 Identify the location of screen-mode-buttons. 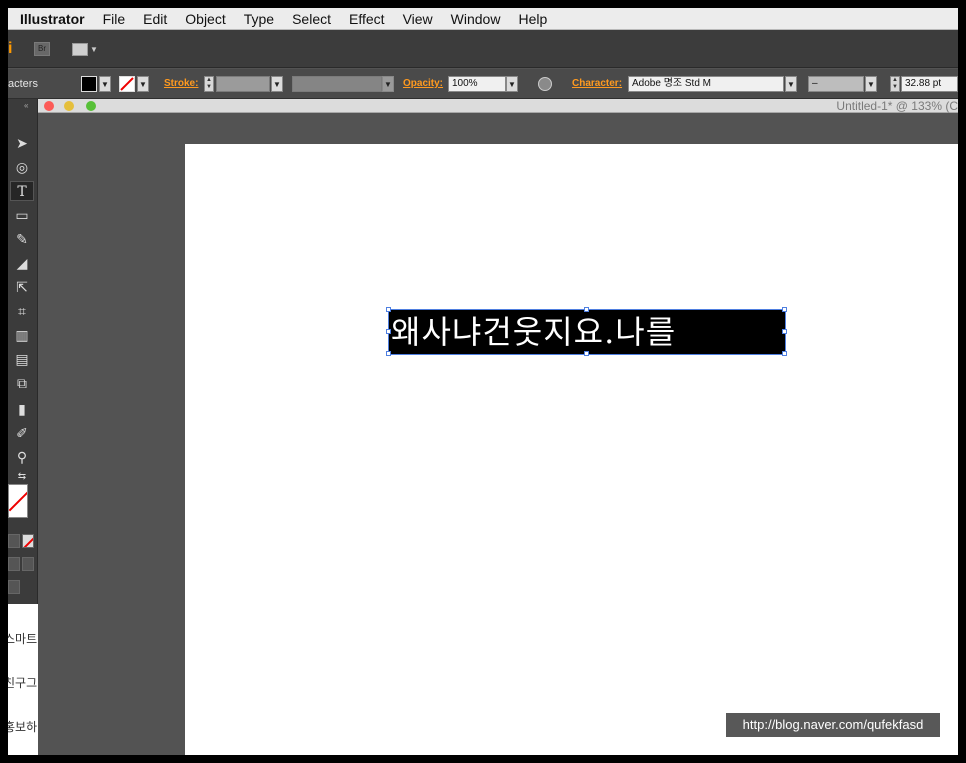
(14, 587).